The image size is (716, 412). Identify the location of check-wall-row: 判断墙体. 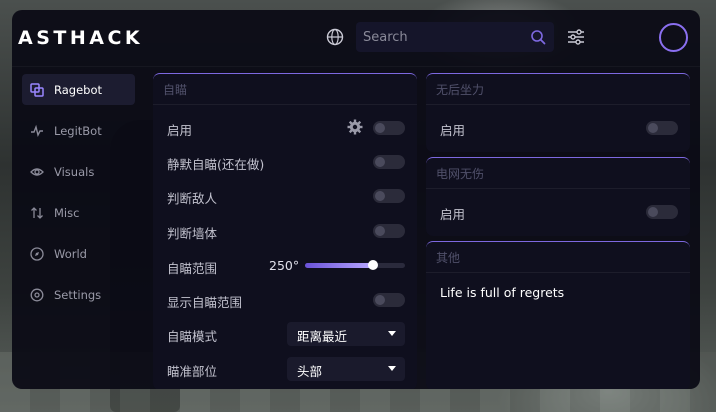
(286, 231).